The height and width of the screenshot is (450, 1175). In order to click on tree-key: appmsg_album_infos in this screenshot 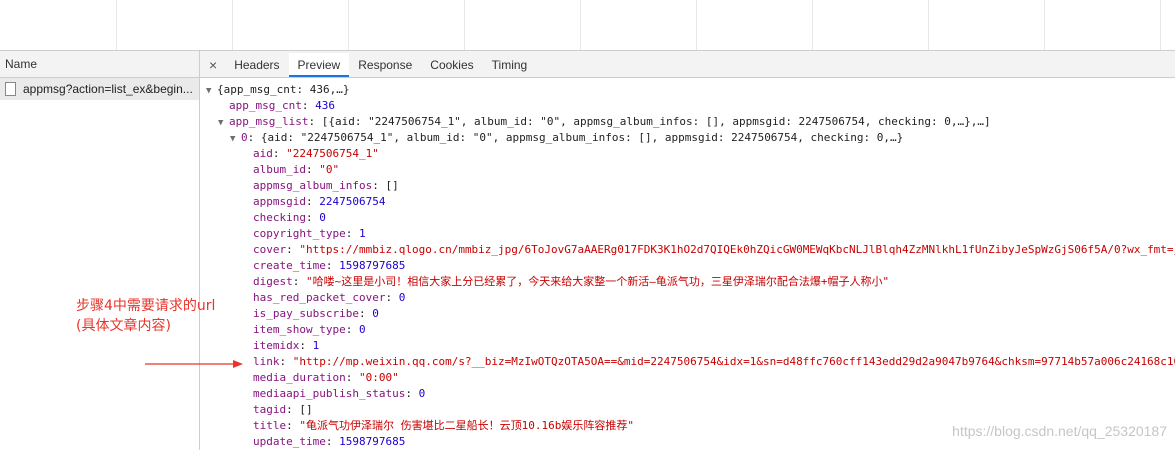, I will do `click(313, 185)`.